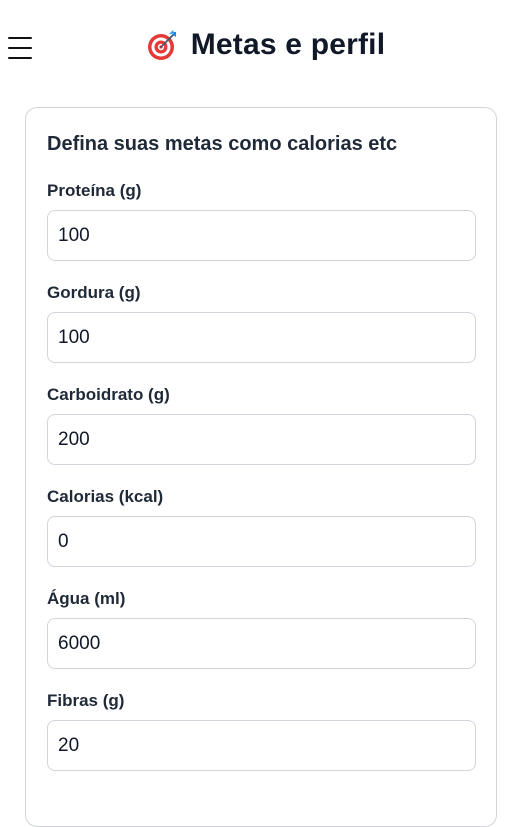 This screenshot has width=522, height=827. I want to click on title-wrap: Metas e perfil, so click(261, 45).